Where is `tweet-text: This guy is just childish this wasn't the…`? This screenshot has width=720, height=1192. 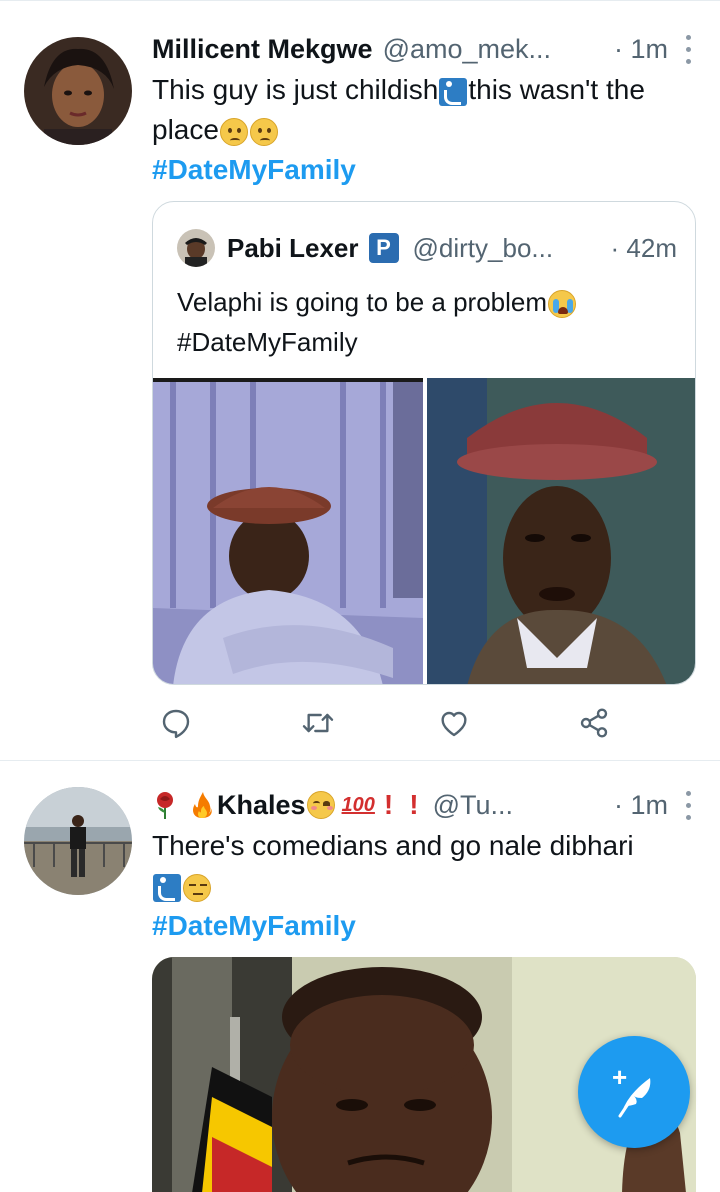
tweet-text: This guy is just childish this wasn't the… is located at coordinates (425, 110).